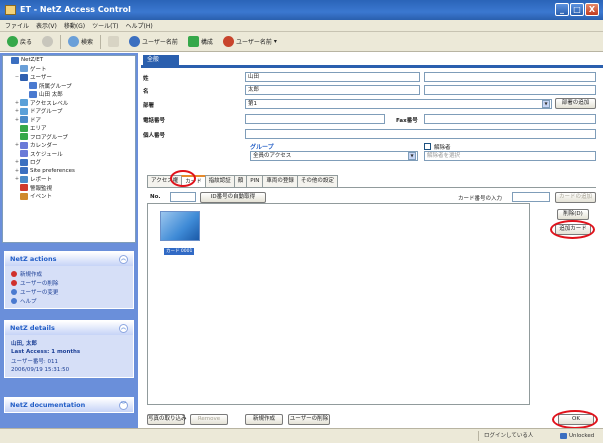 Image resolution: width=603 pixels, height=443 pixels. I want to click on tree-item-label: 警報監視, so click(41, 188).